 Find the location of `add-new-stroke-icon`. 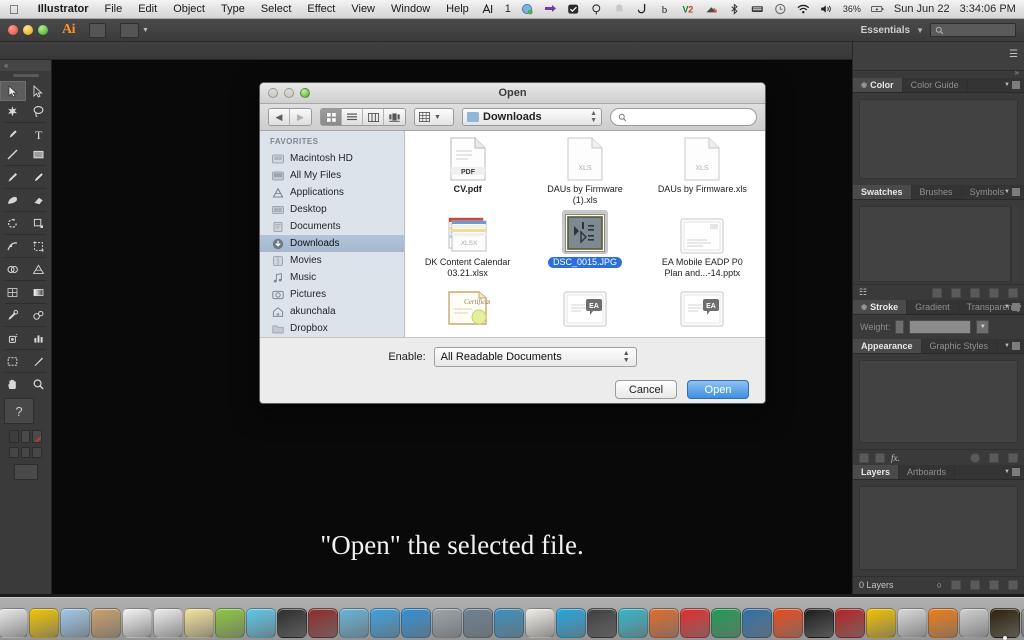

add-new-stroke-icon is located at coordinates (880, 457).